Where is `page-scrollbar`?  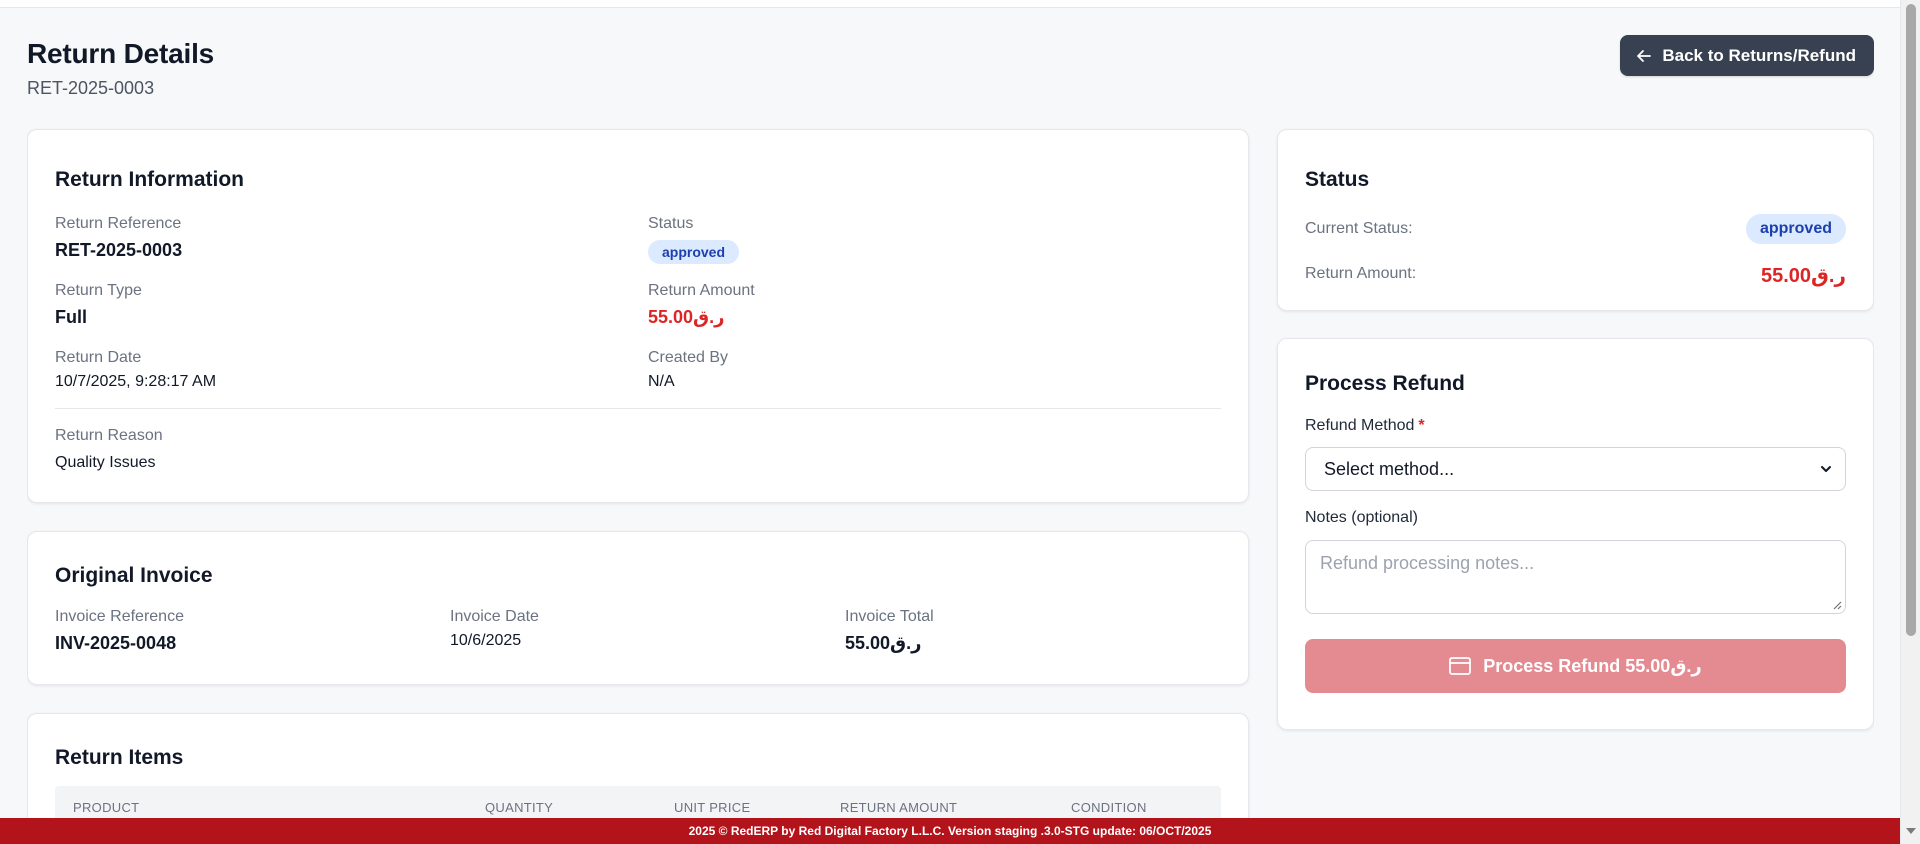
page-scrollbar is located at coordinates (1910, 422).